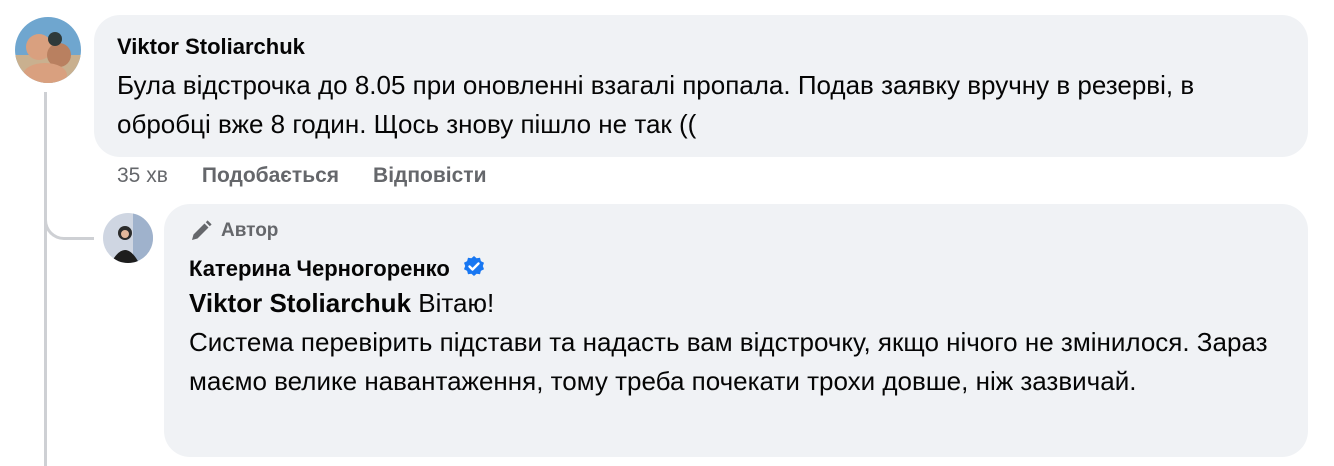 The width and height of the screenshot is (1334, 466). I want to click on author-badge-label: Автор, so click(250, 230).